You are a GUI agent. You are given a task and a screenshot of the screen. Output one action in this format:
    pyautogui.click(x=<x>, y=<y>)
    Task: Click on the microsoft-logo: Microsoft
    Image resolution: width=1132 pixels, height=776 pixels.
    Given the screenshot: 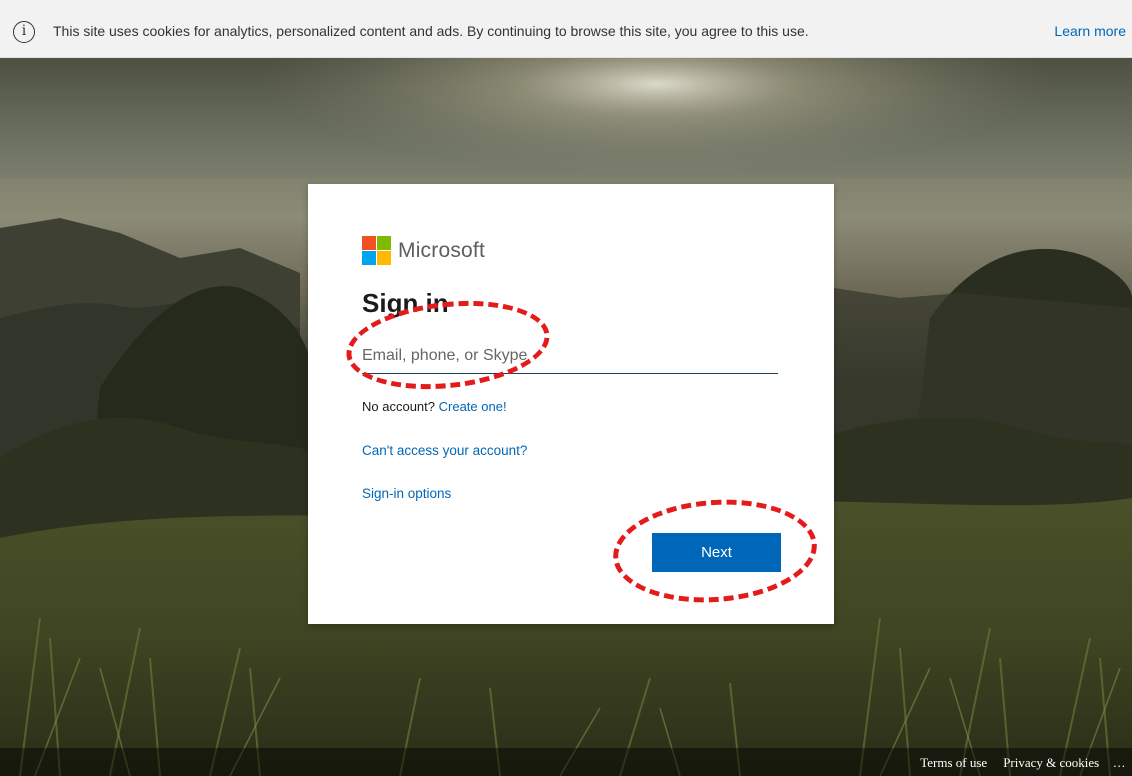 What is the action you would take?
    pyautogui.click(x=423, y=250)
    